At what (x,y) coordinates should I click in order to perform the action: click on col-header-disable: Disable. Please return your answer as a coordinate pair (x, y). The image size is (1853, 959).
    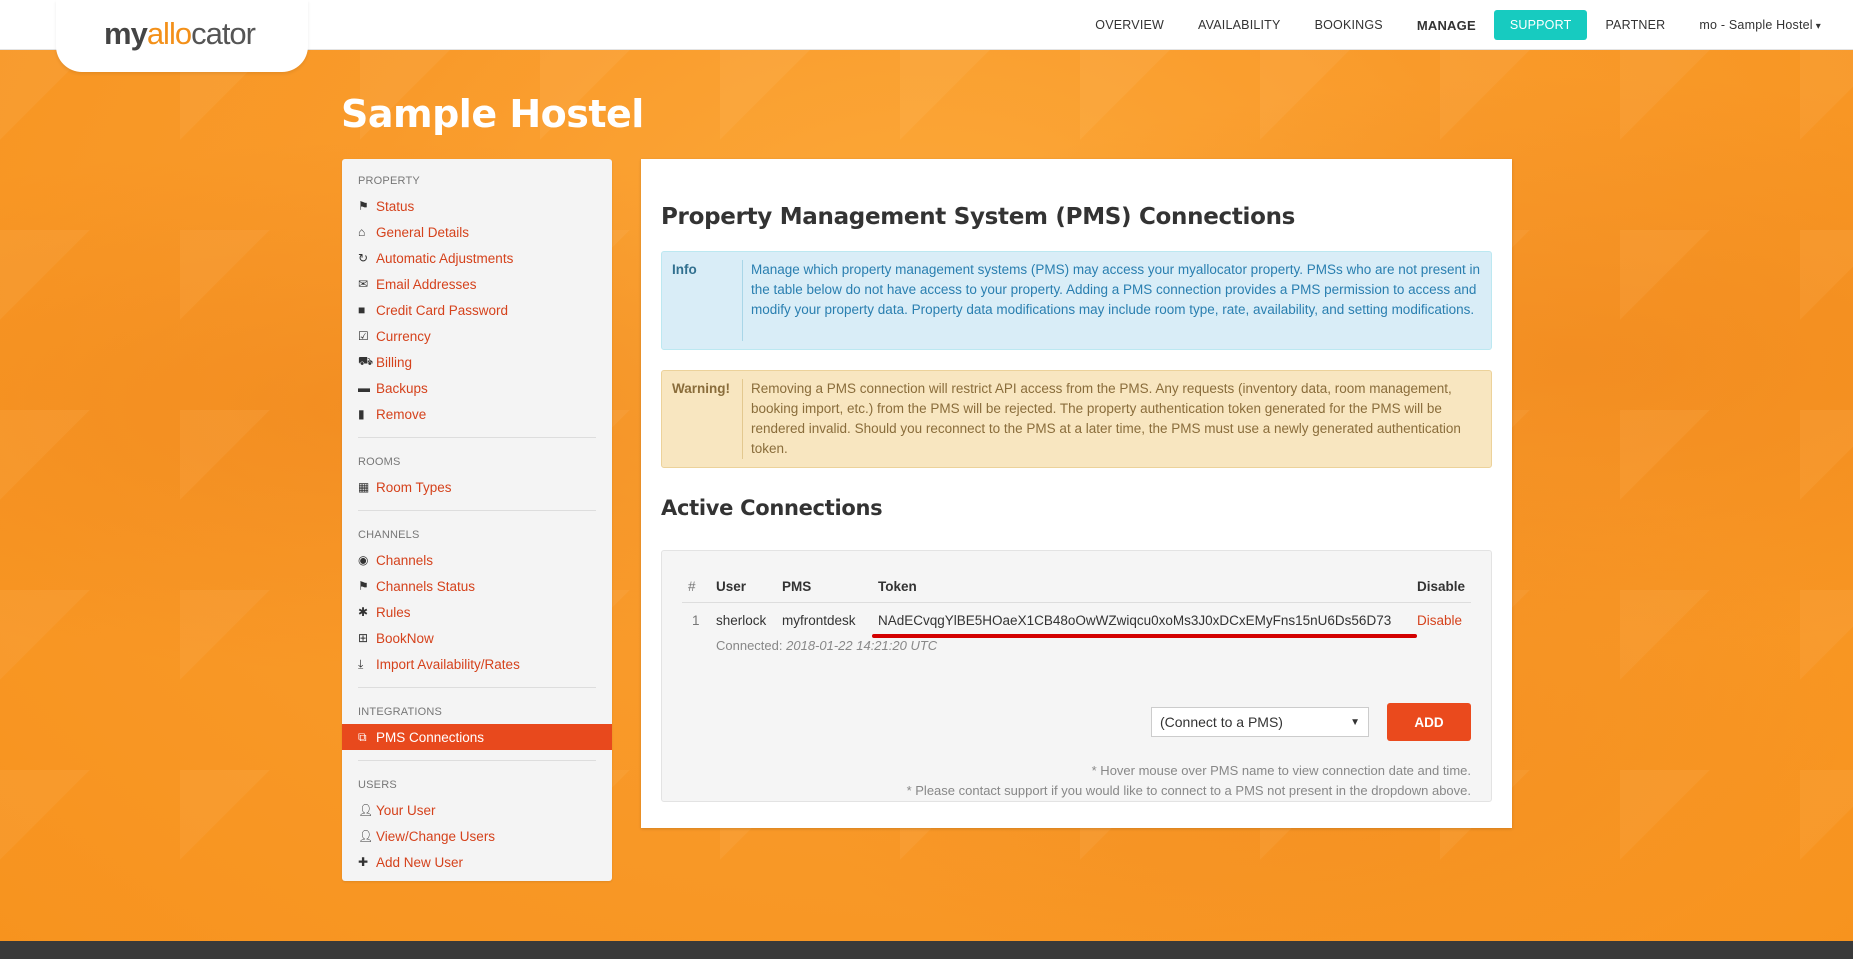
    Looking at the image, I should click on (1440, 587).